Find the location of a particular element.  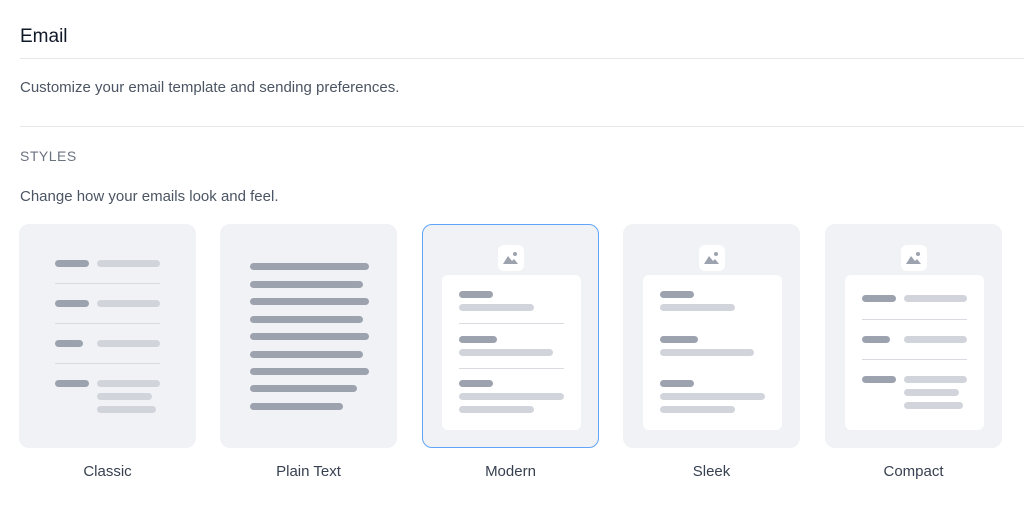

style-option-modern is located at coordinates (510, 336).